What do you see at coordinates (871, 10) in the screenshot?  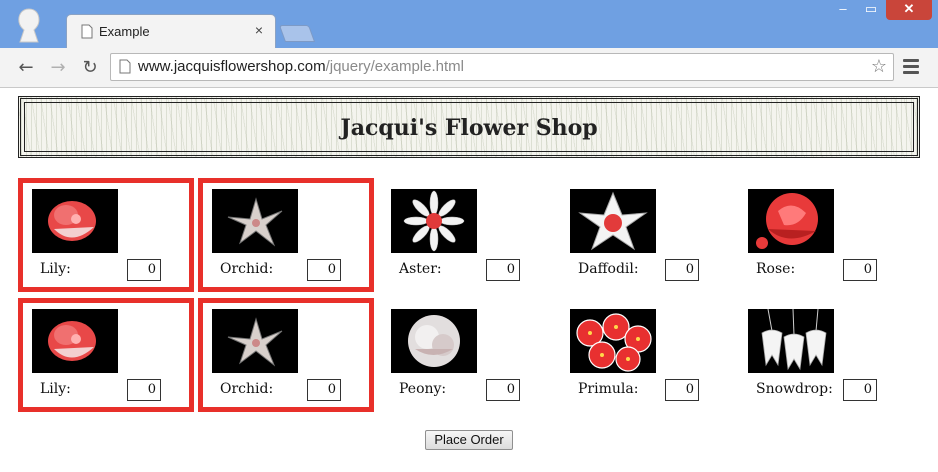 I see `maximize-button: ▭` at bounding box center [871, 10].